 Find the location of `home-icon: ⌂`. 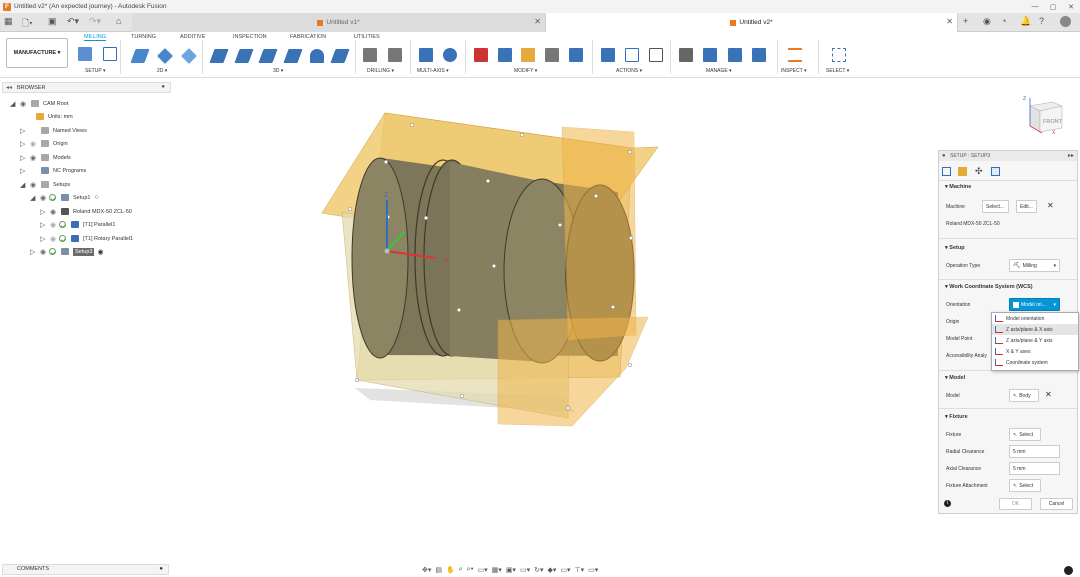

home-icon: ⌂ is located at coordinates (118, 21).